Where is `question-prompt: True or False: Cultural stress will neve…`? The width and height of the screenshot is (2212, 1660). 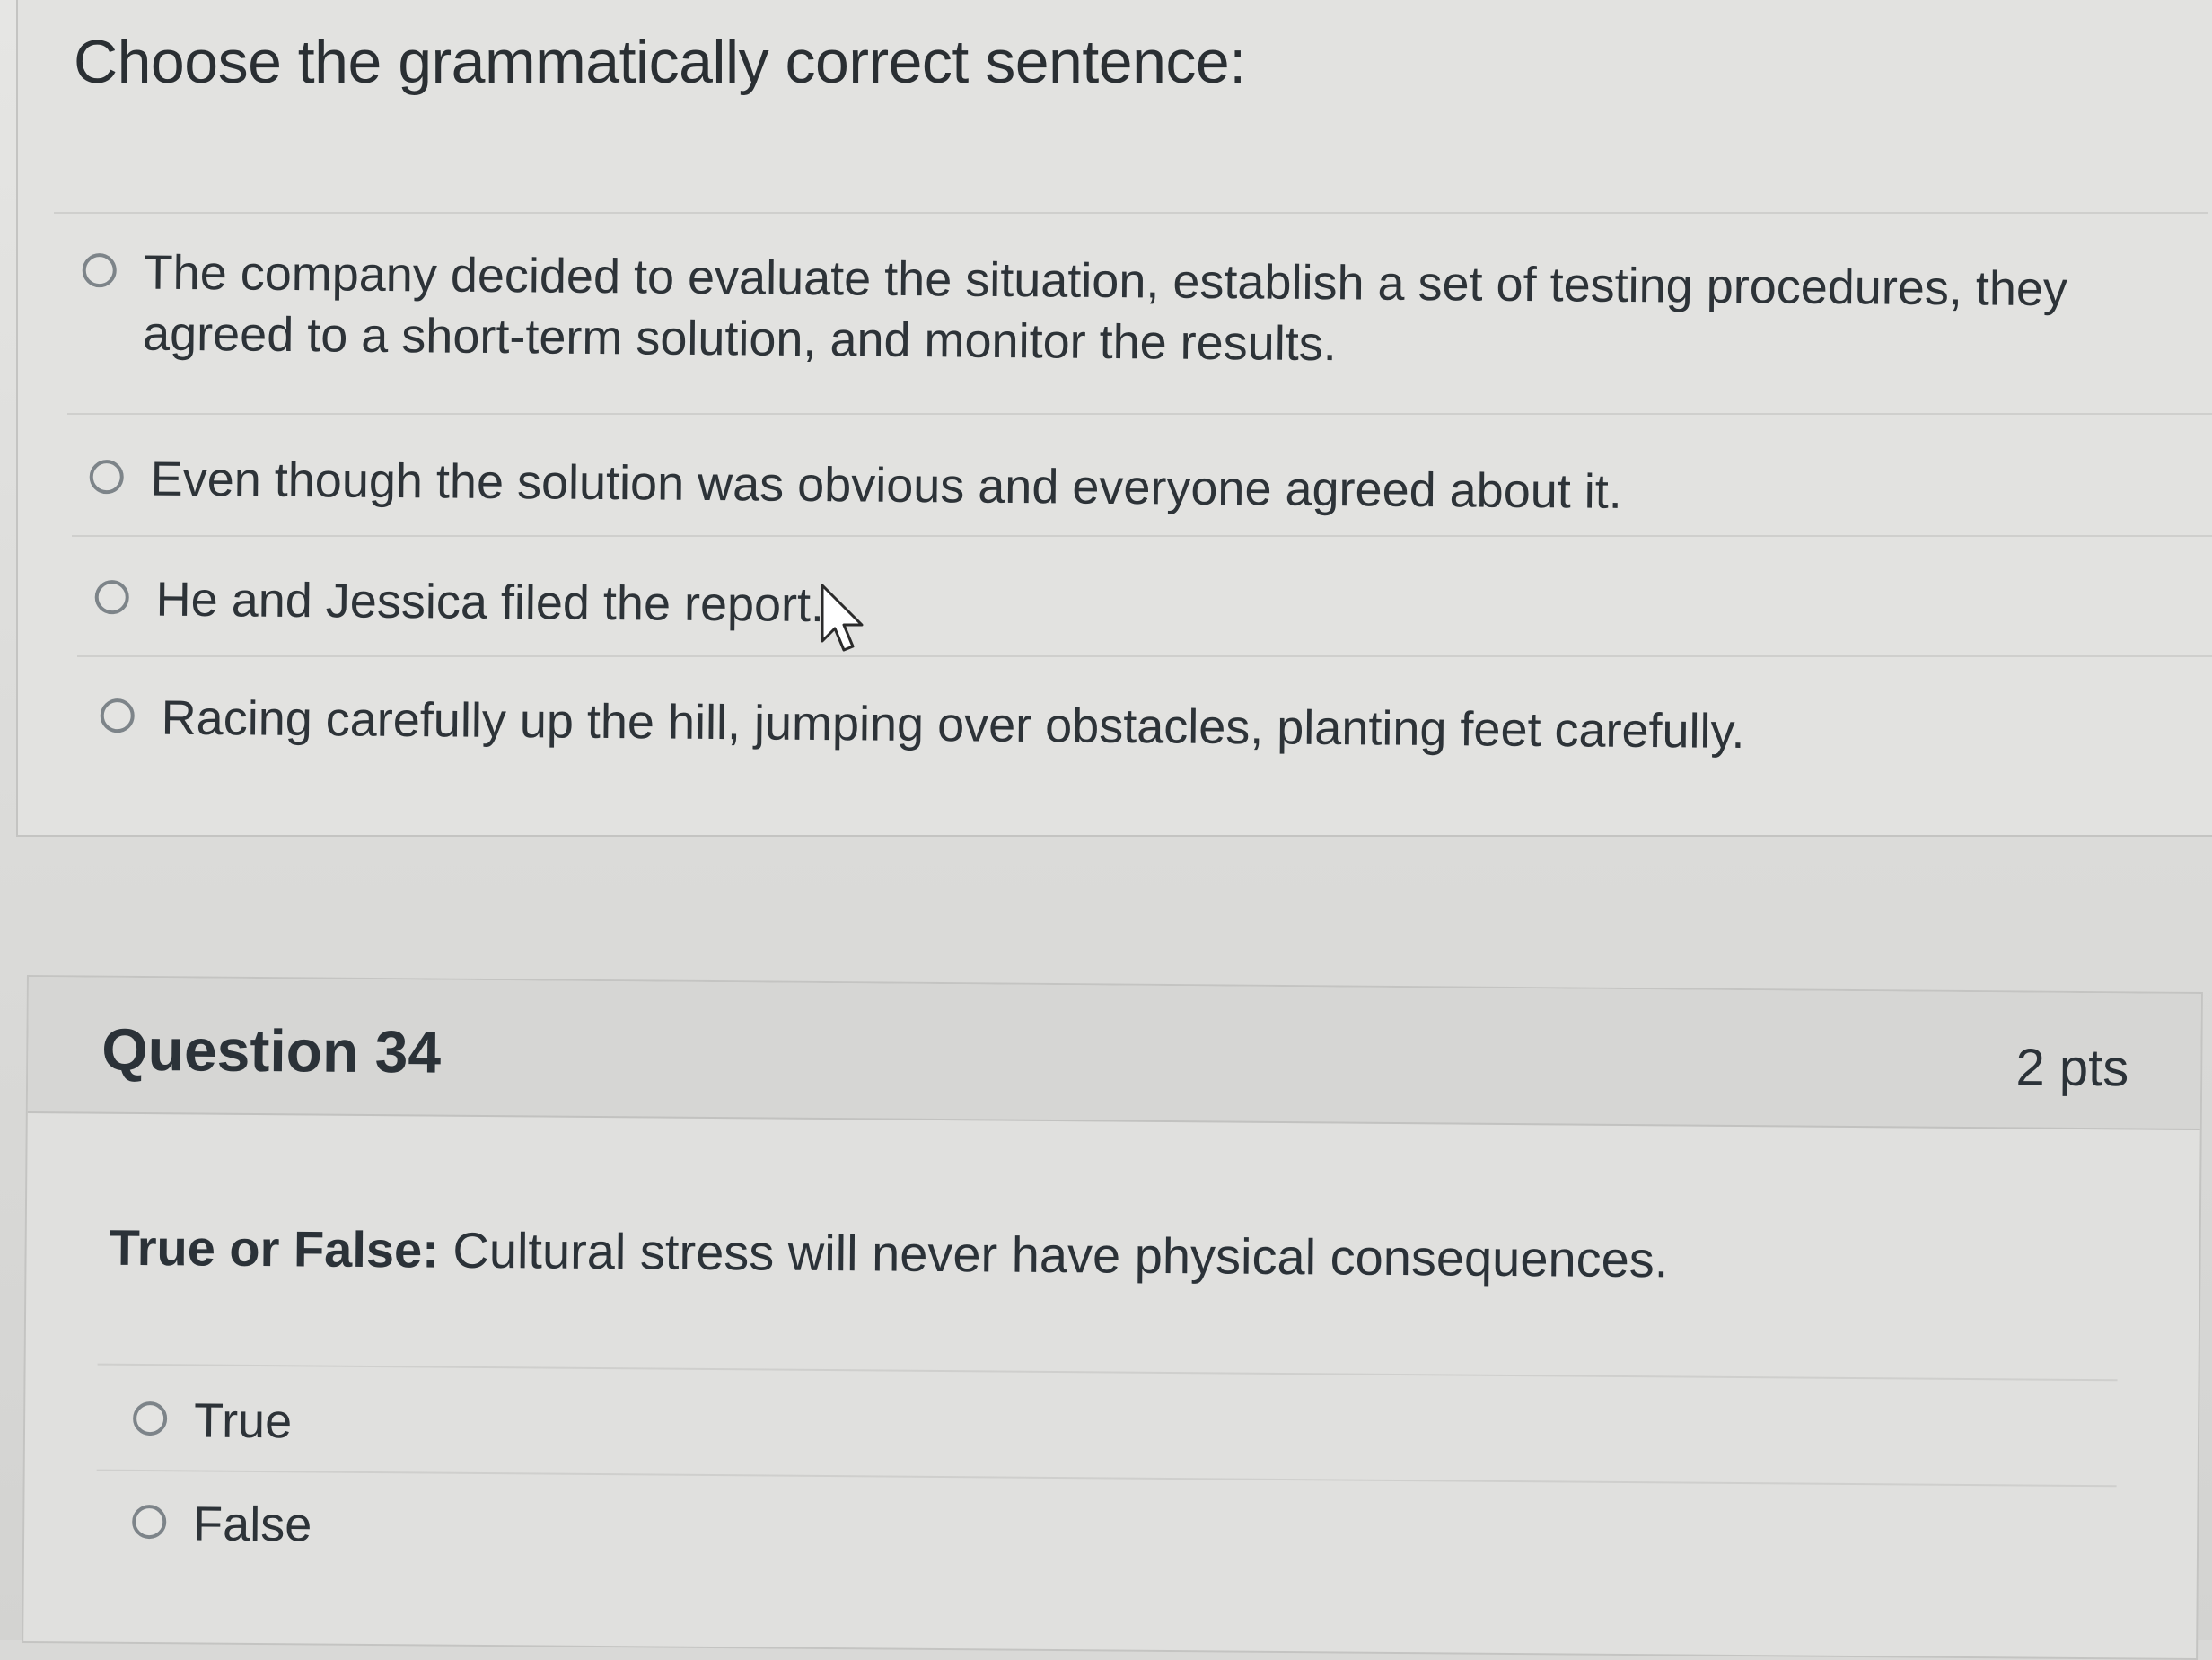 question-prompt: True or False: Cultural stress will neve… is located at coordinates (888, 1253).